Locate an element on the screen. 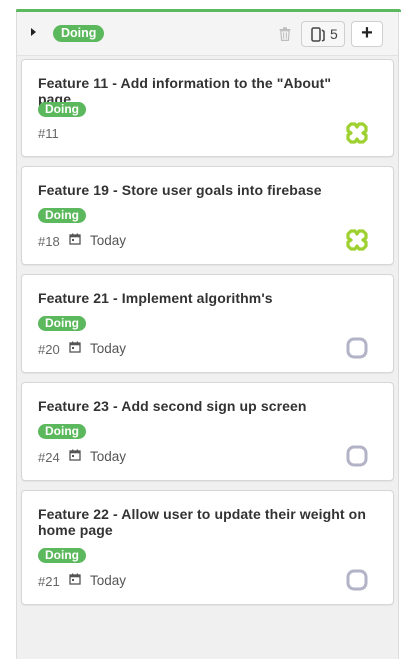 This screenshot has height=659, width=409. caret-right-icon is located at coordinates (33, 32).